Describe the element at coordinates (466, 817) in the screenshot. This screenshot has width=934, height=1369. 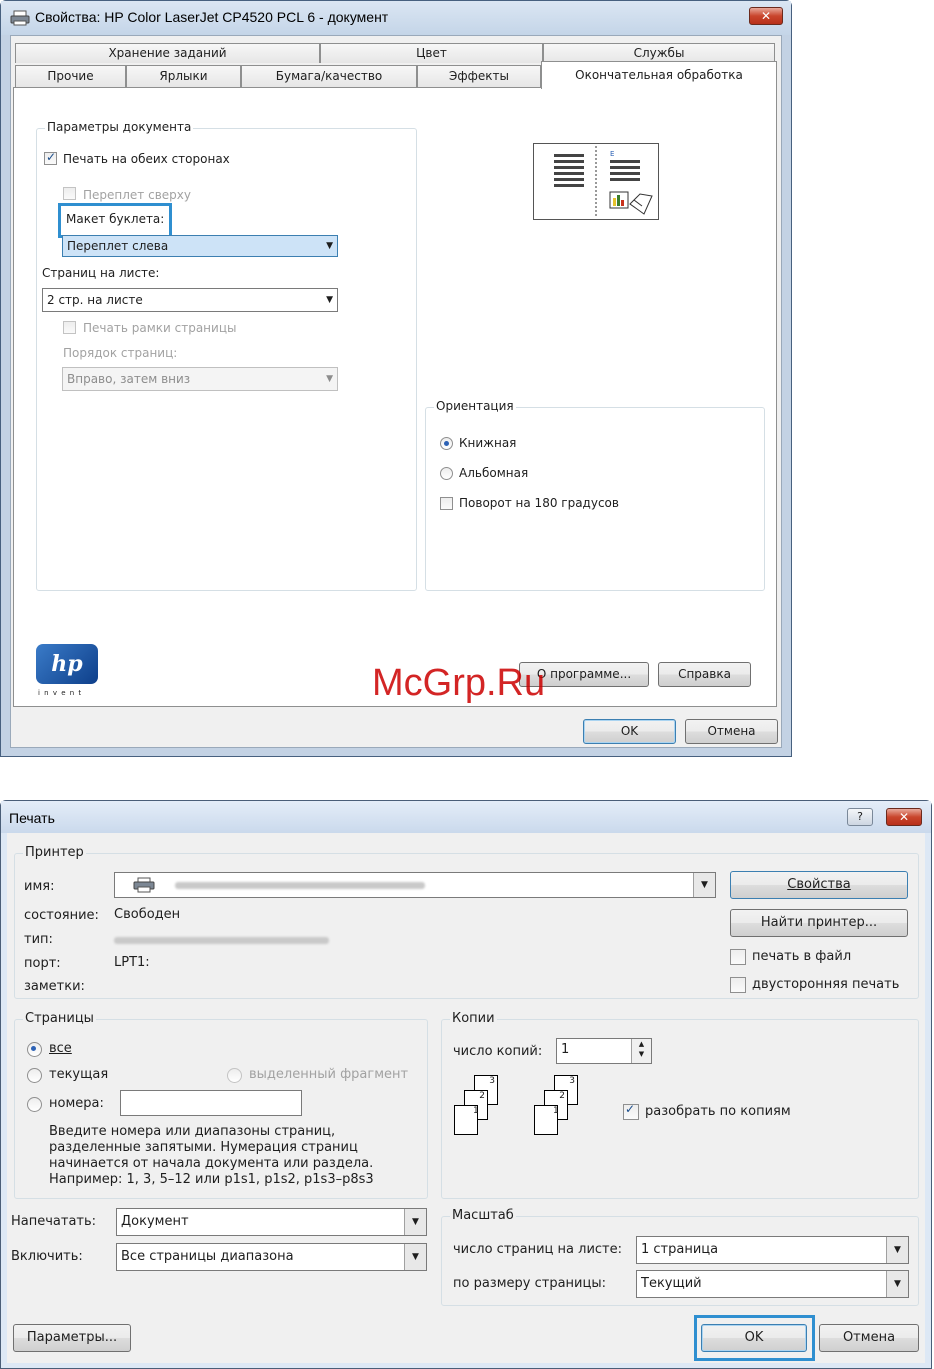
I see `title-bar: Печать ? ✕` at that location.